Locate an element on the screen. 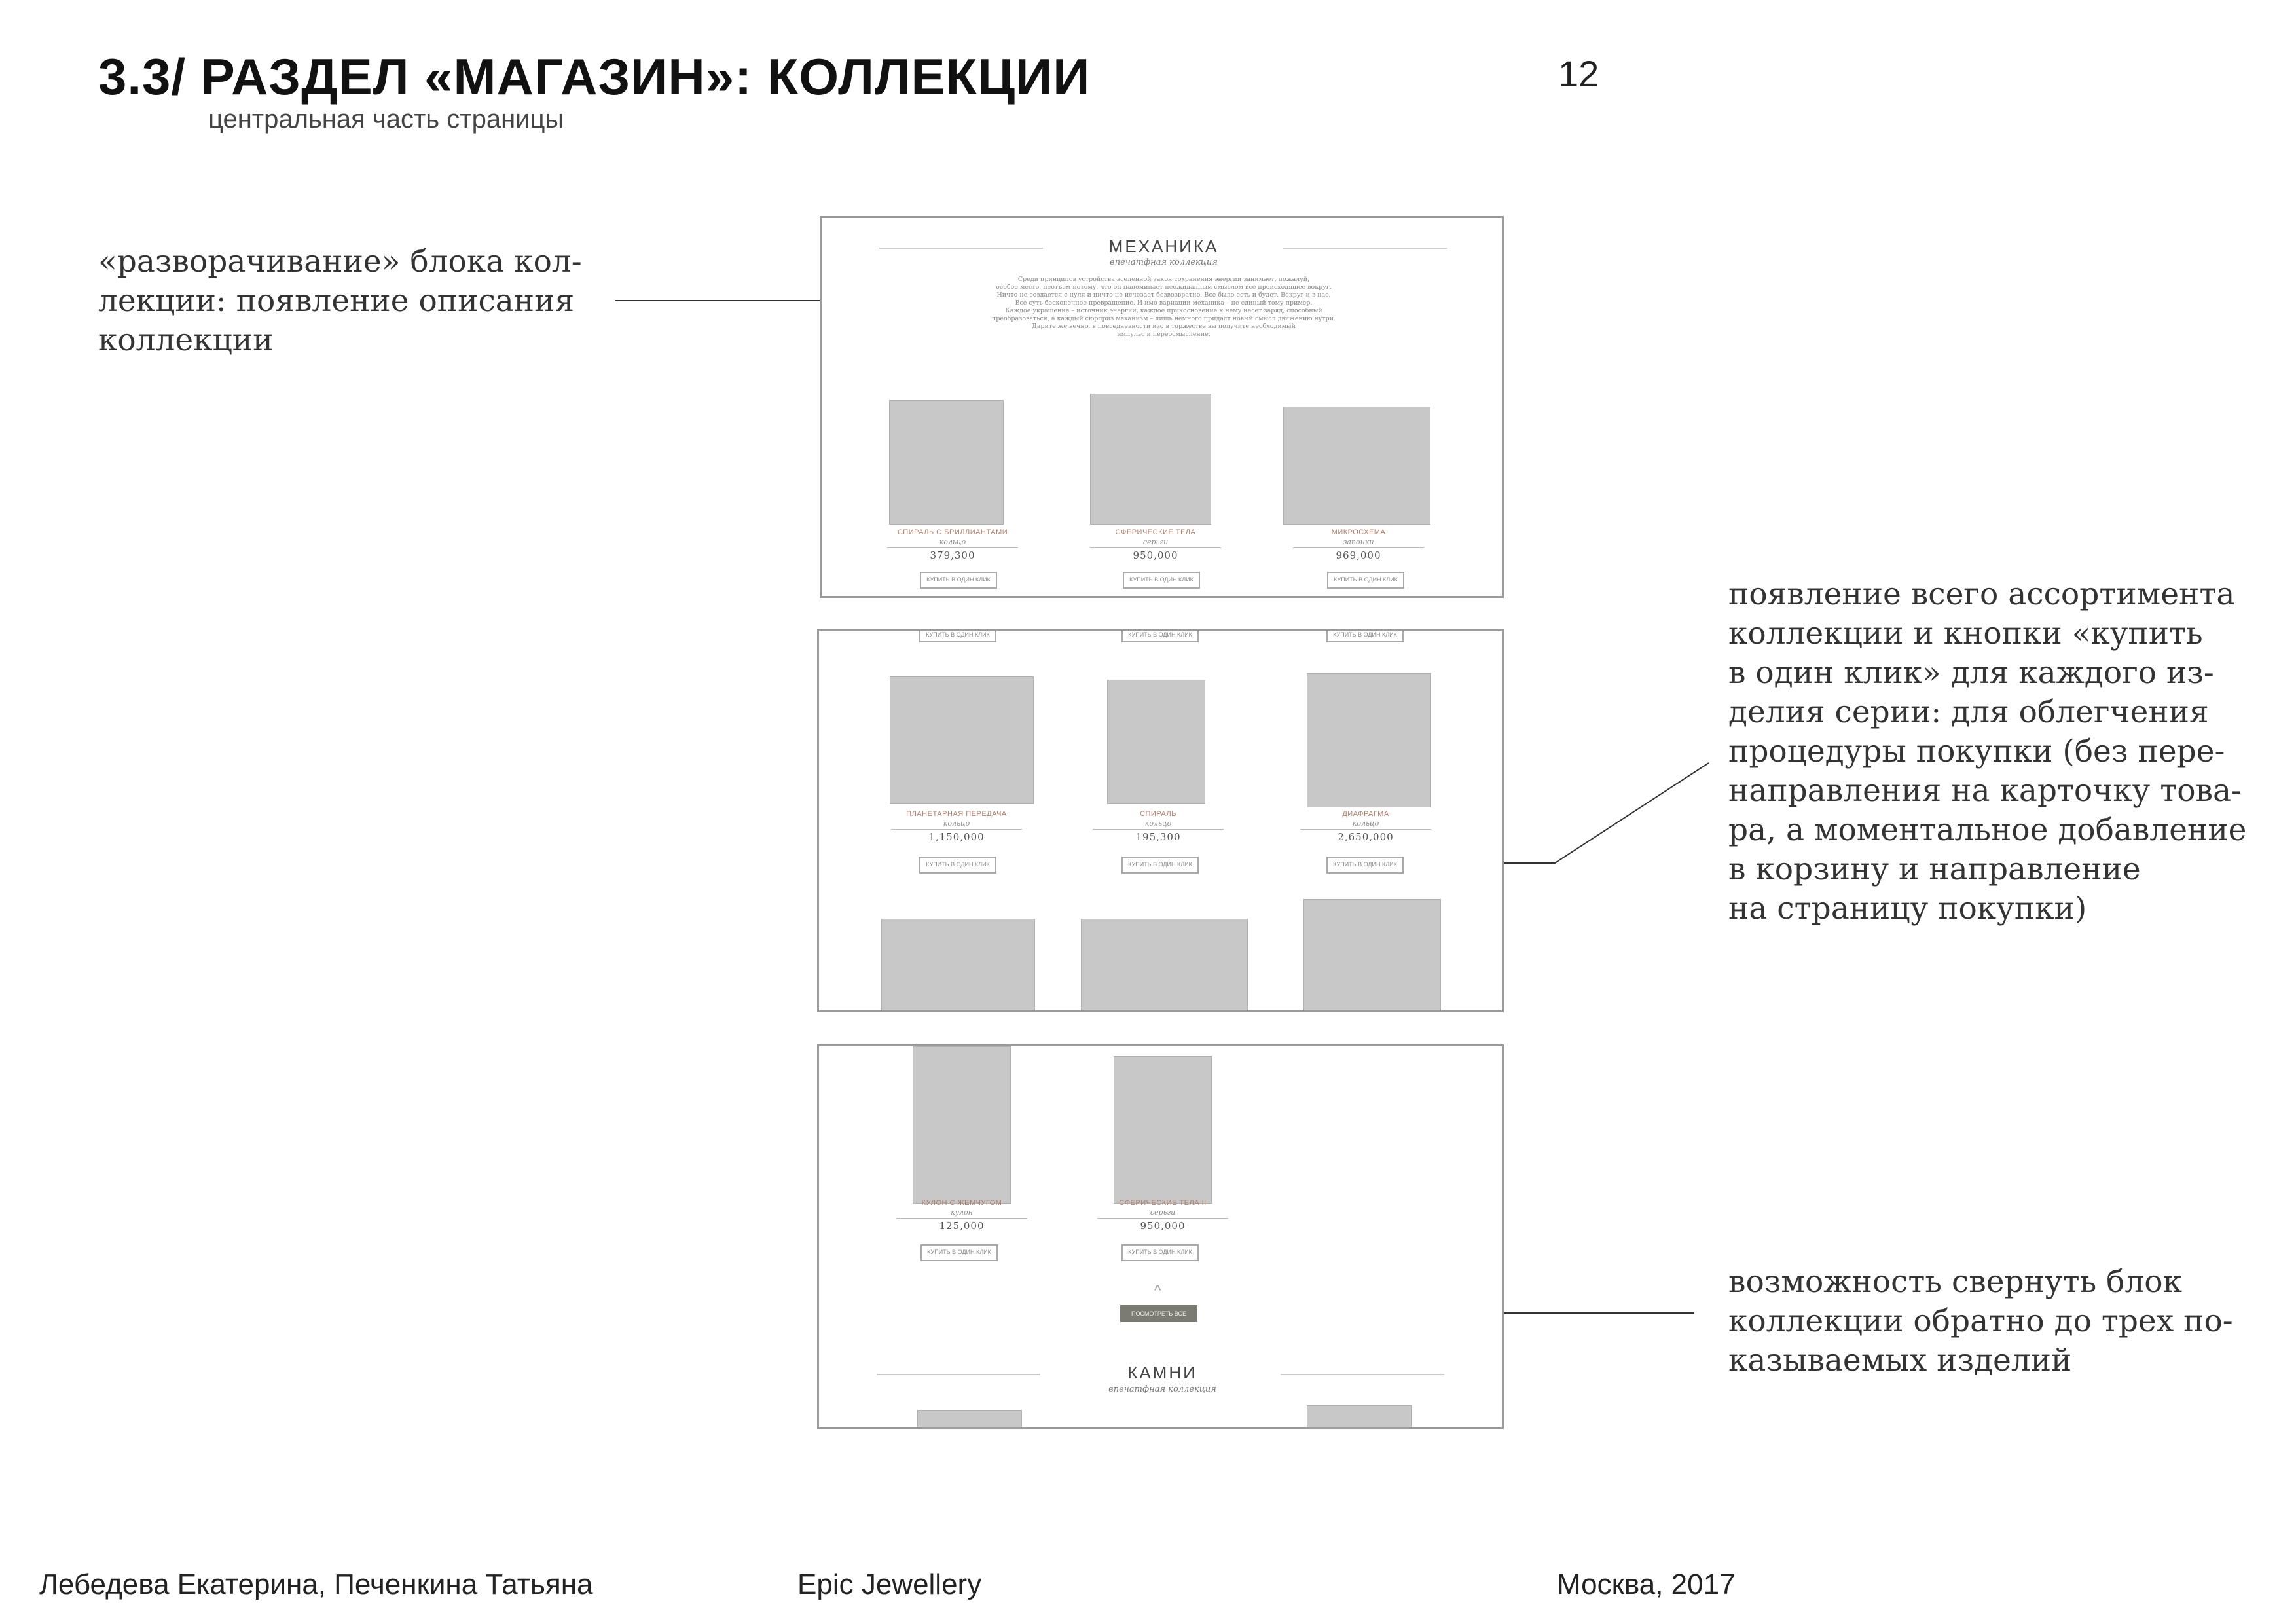 This screenshot has width=2296, height=1624. product-price: 1,150,000 is located at coordinates (956, 837).